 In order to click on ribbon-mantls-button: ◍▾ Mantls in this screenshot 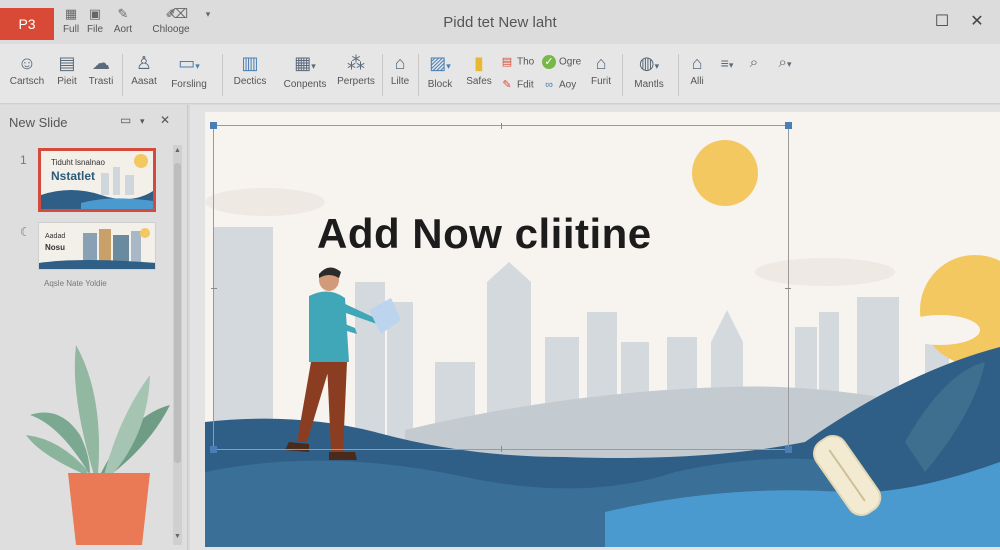, I will do `click(649, 71)`.